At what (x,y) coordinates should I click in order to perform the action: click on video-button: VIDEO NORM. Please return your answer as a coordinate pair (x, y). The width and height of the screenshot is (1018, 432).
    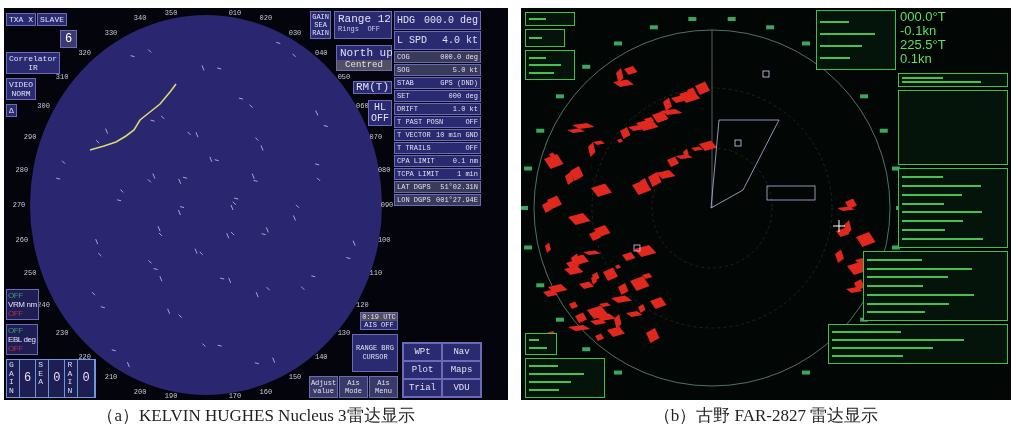
    Looking at the image, I should click on (21, 89).